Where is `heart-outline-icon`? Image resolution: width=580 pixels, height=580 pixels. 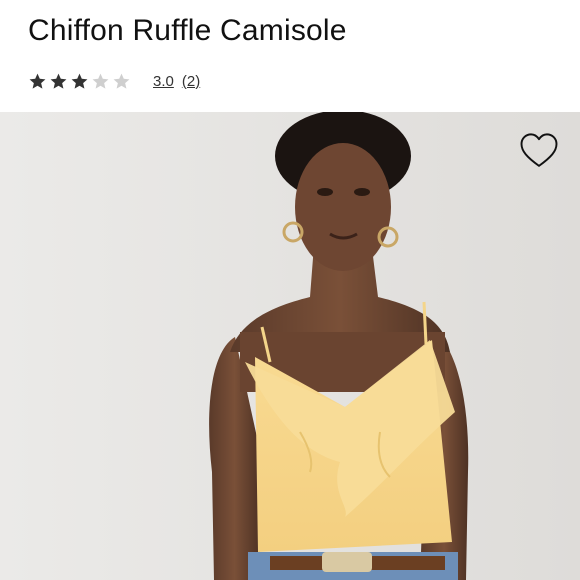 heart-outline-icon is located at coordinates (539, 150).